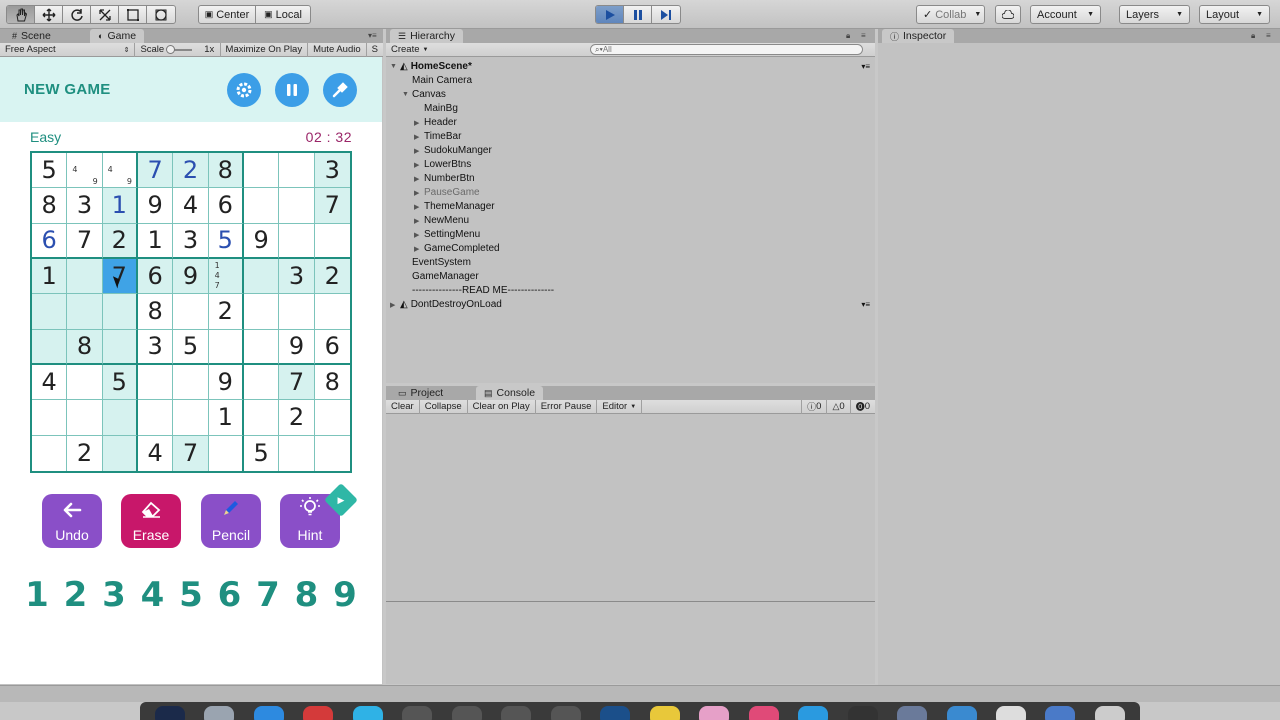  Describe the element at coordinates (950, 14) in the screenshot. I see `collab-dropdown: ✓ Collab ▼` at that location.